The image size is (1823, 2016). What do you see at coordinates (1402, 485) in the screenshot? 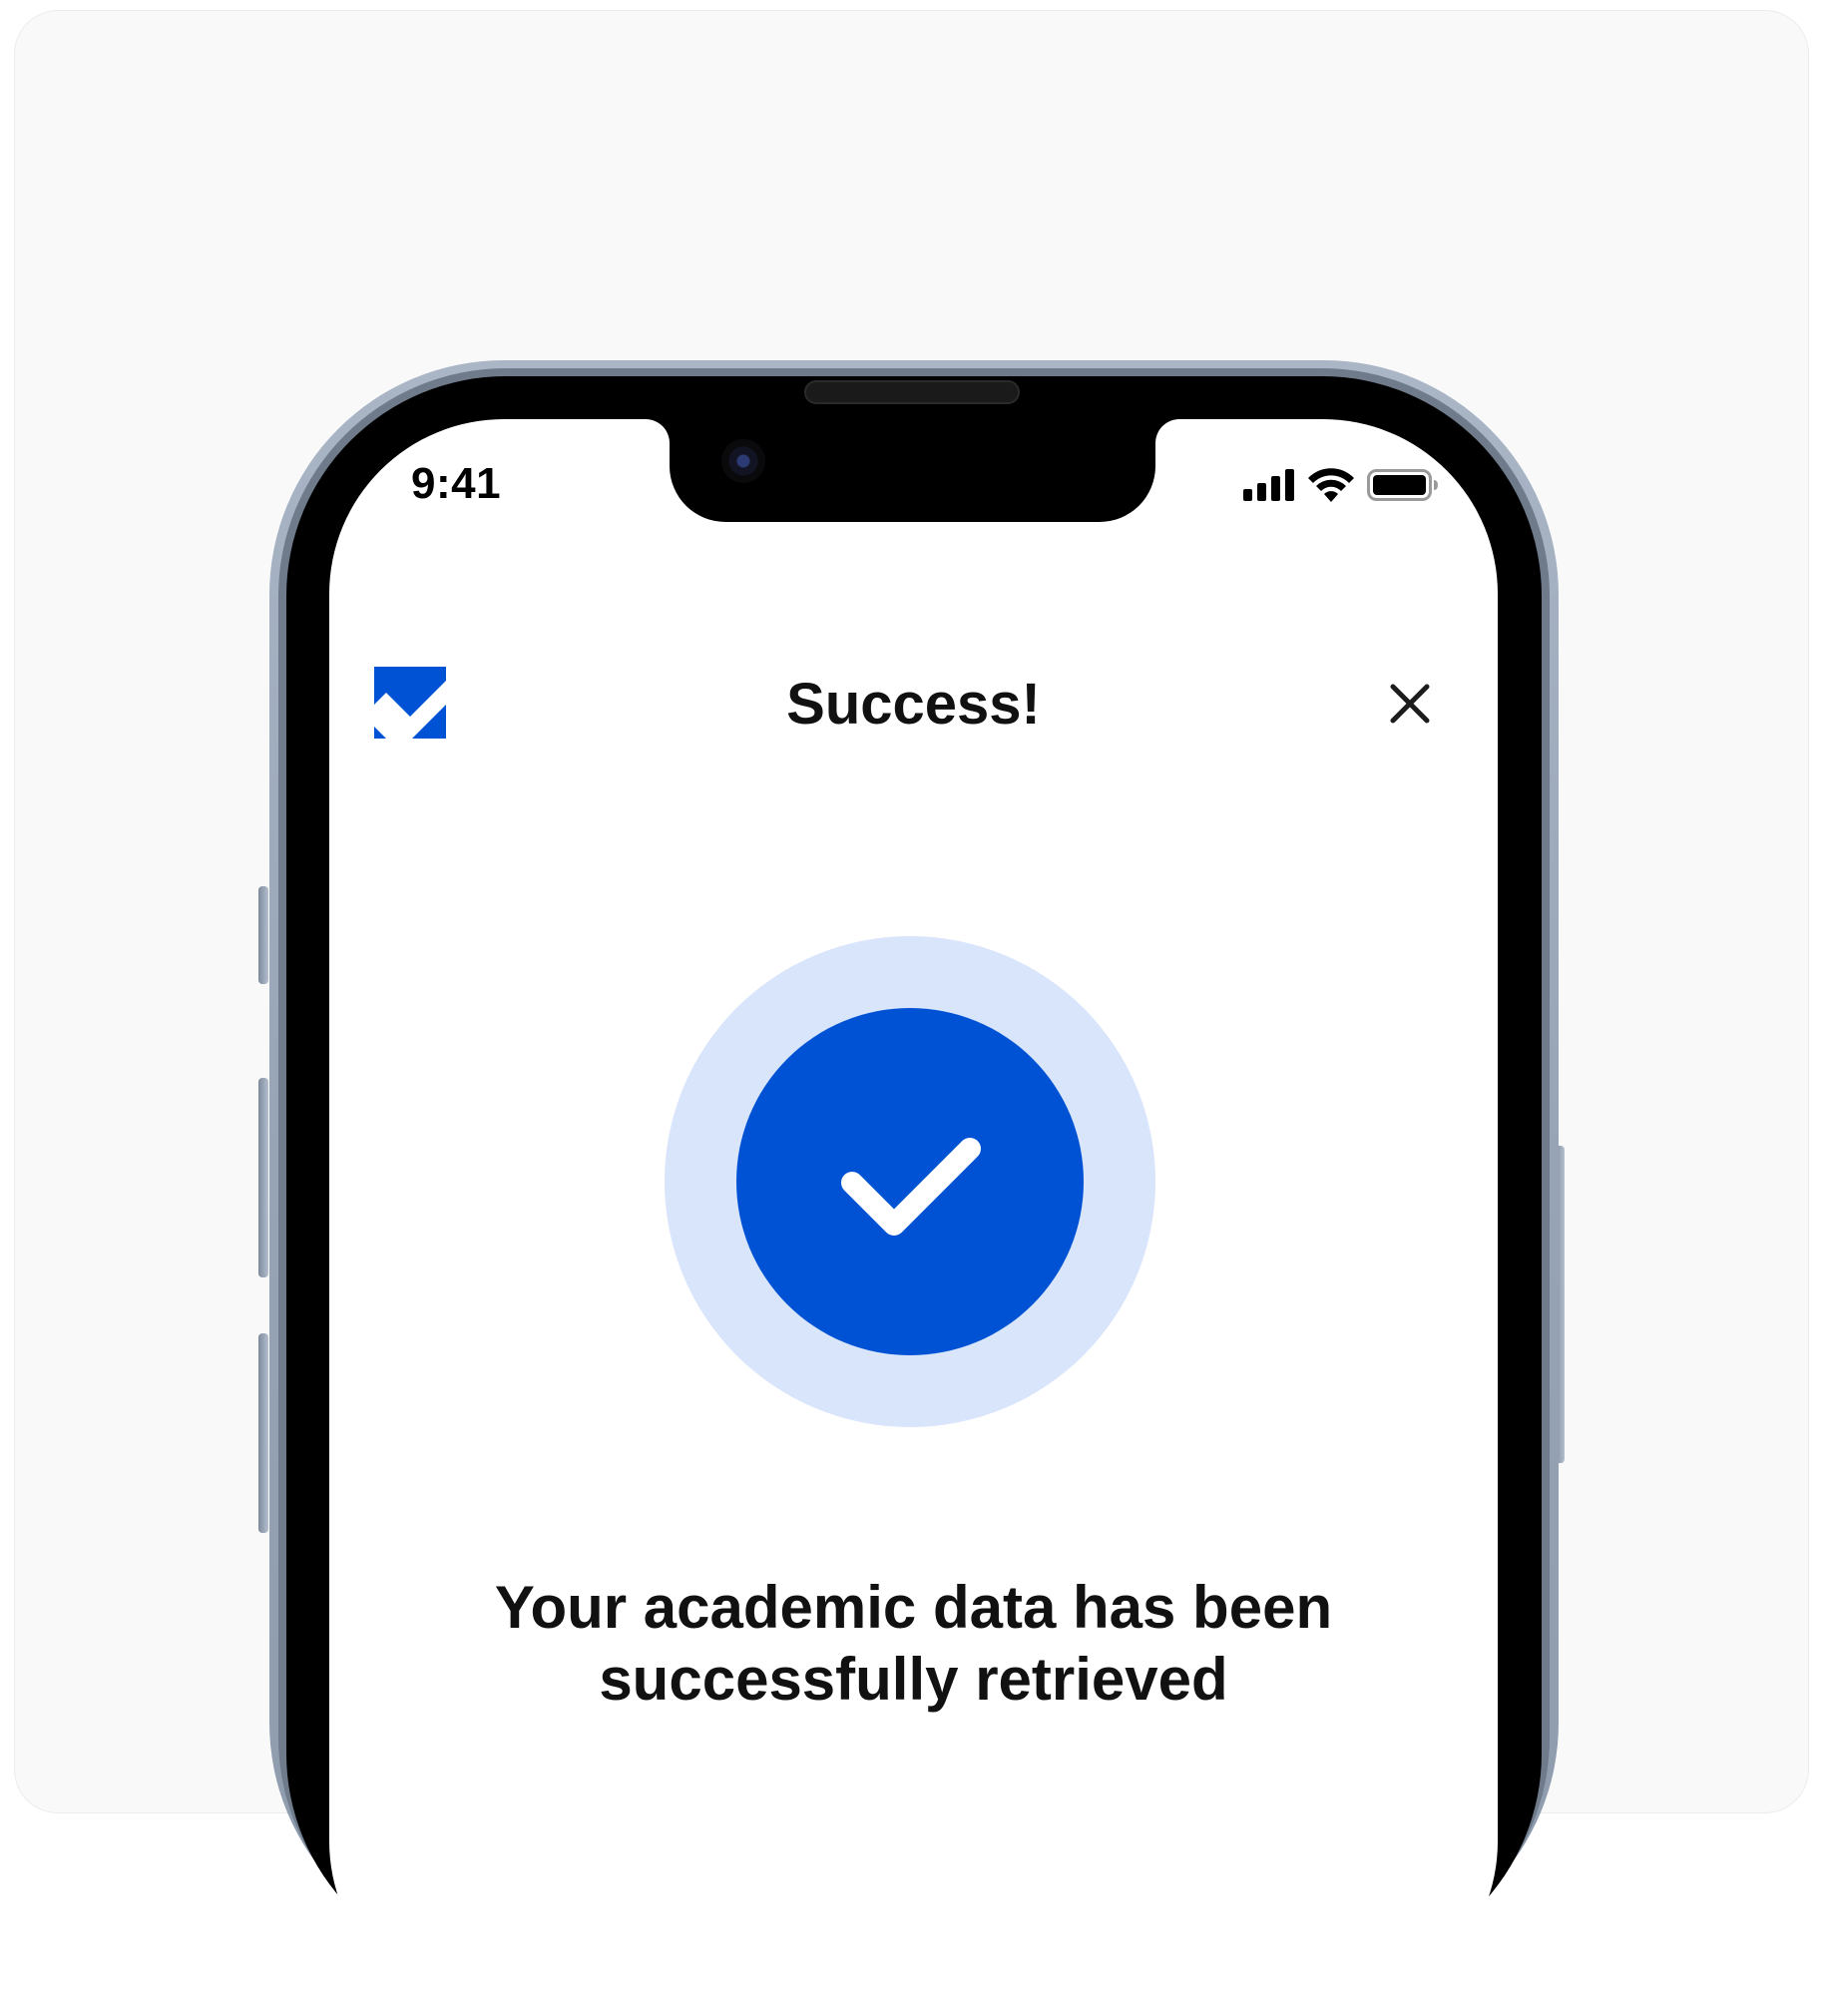
I see `battery-icon` at bounding box center [1402, 485].